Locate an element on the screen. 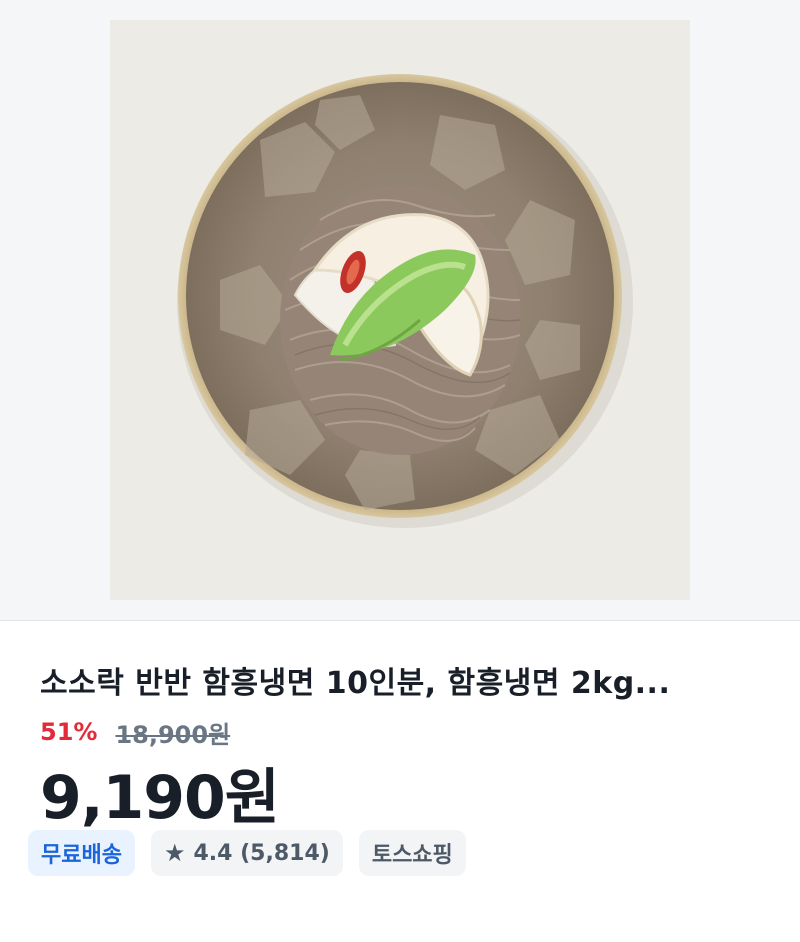 Image resolution: width=800 pixels, height=942 pixels. seller-badge: 토스쇼핑 is located at coordinates (412, 853).